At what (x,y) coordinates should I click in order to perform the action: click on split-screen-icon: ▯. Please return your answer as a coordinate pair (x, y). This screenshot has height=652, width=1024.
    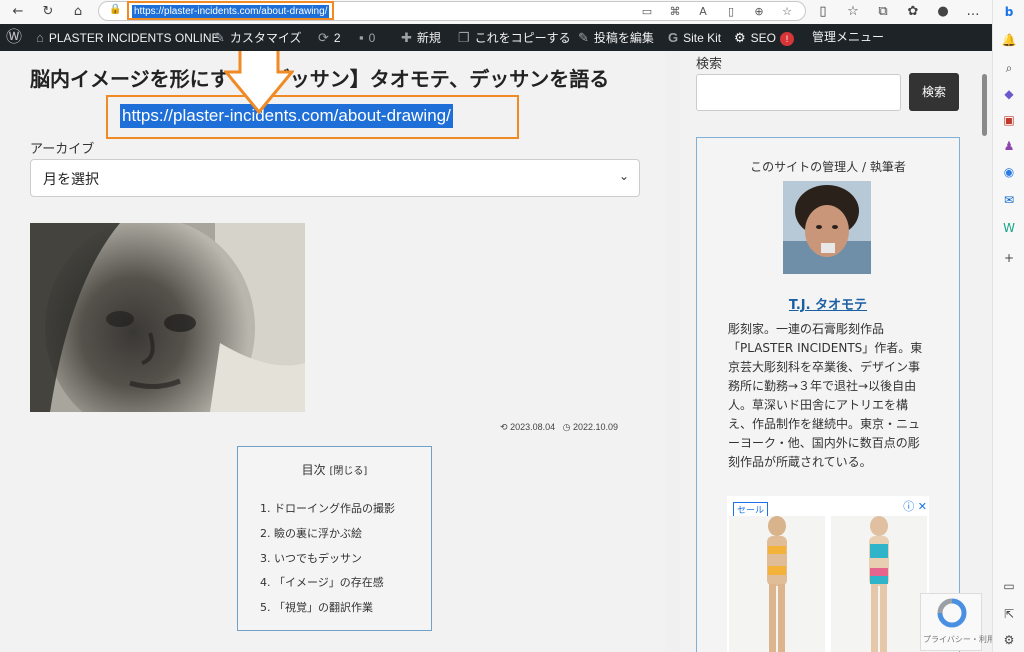
    Looking at the image, I should click on (823, 12).